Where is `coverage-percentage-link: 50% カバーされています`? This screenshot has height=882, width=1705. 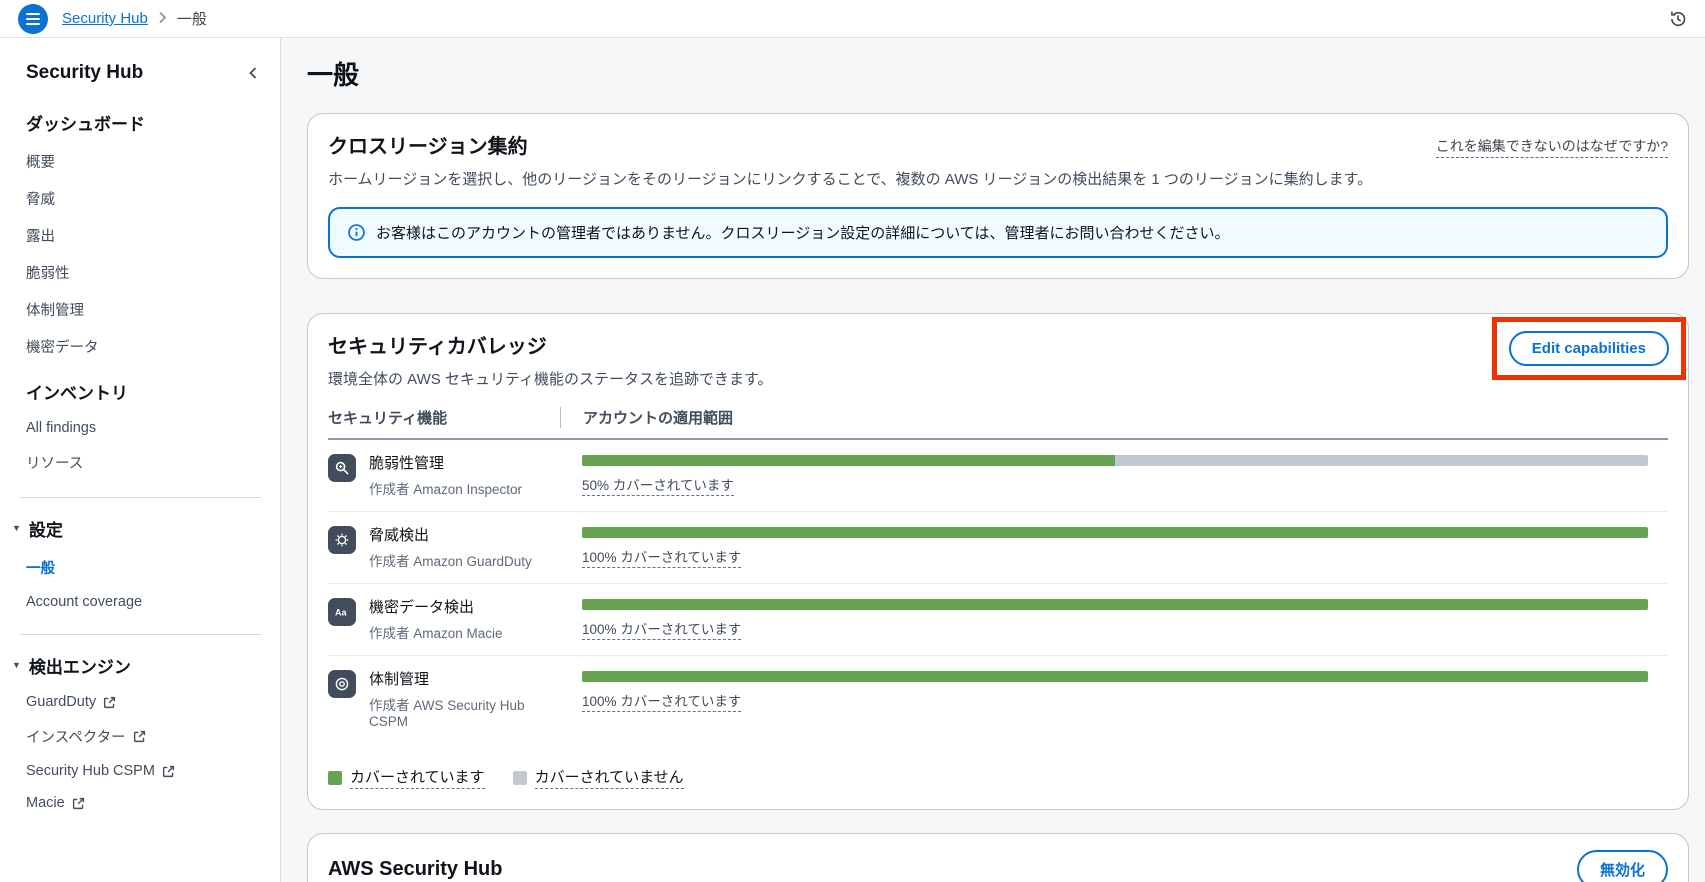
coverage-percentage-link: 50% カバーされています is located at coordinates (658, 485).